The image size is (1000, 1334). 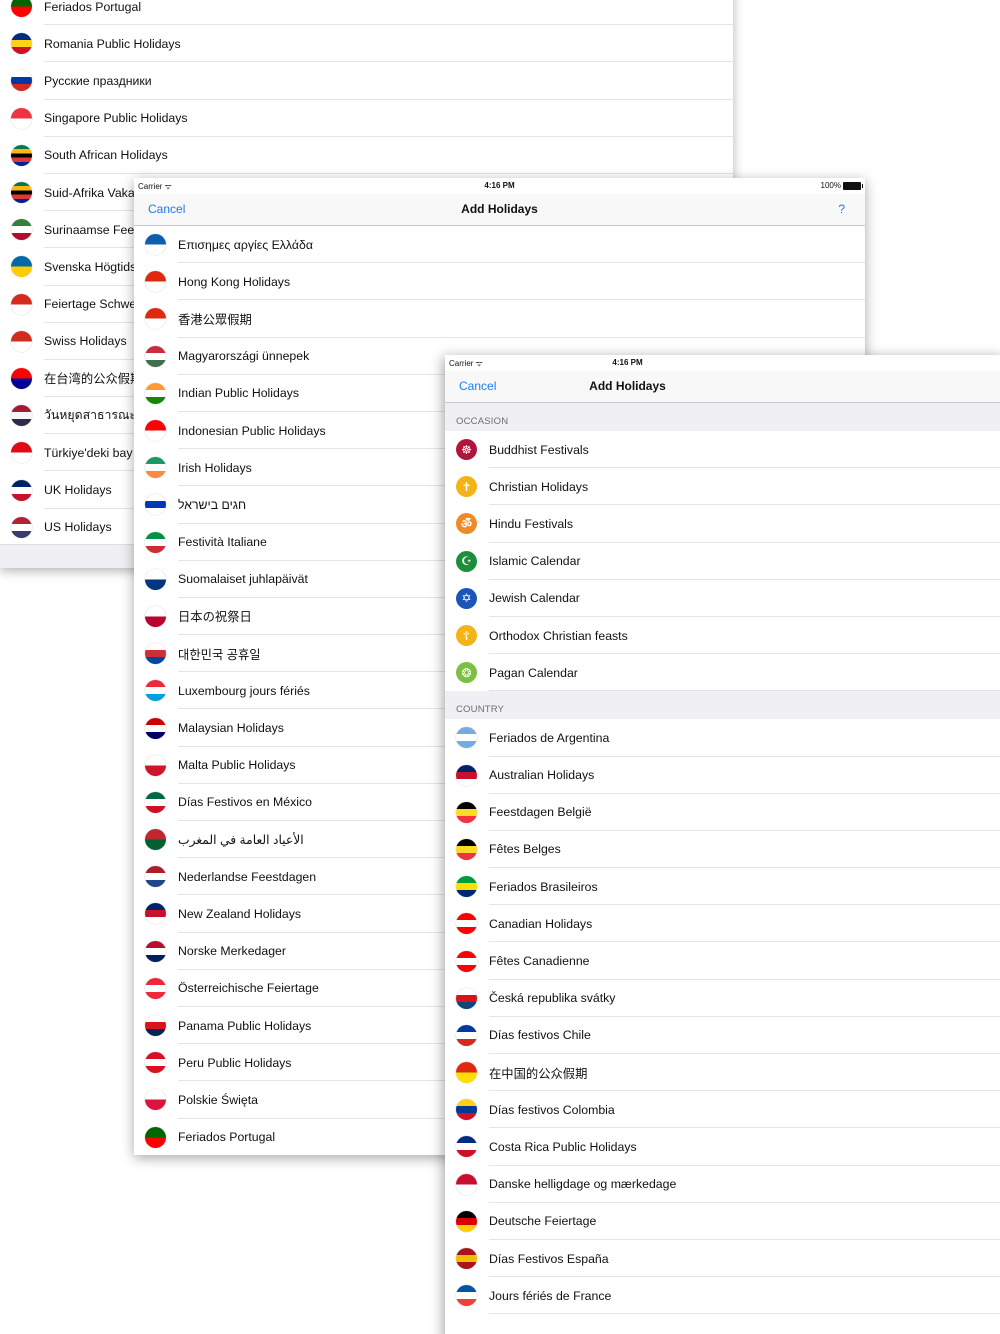 I want to click on list-item: Русские праздники, so click(x=366, y=81).